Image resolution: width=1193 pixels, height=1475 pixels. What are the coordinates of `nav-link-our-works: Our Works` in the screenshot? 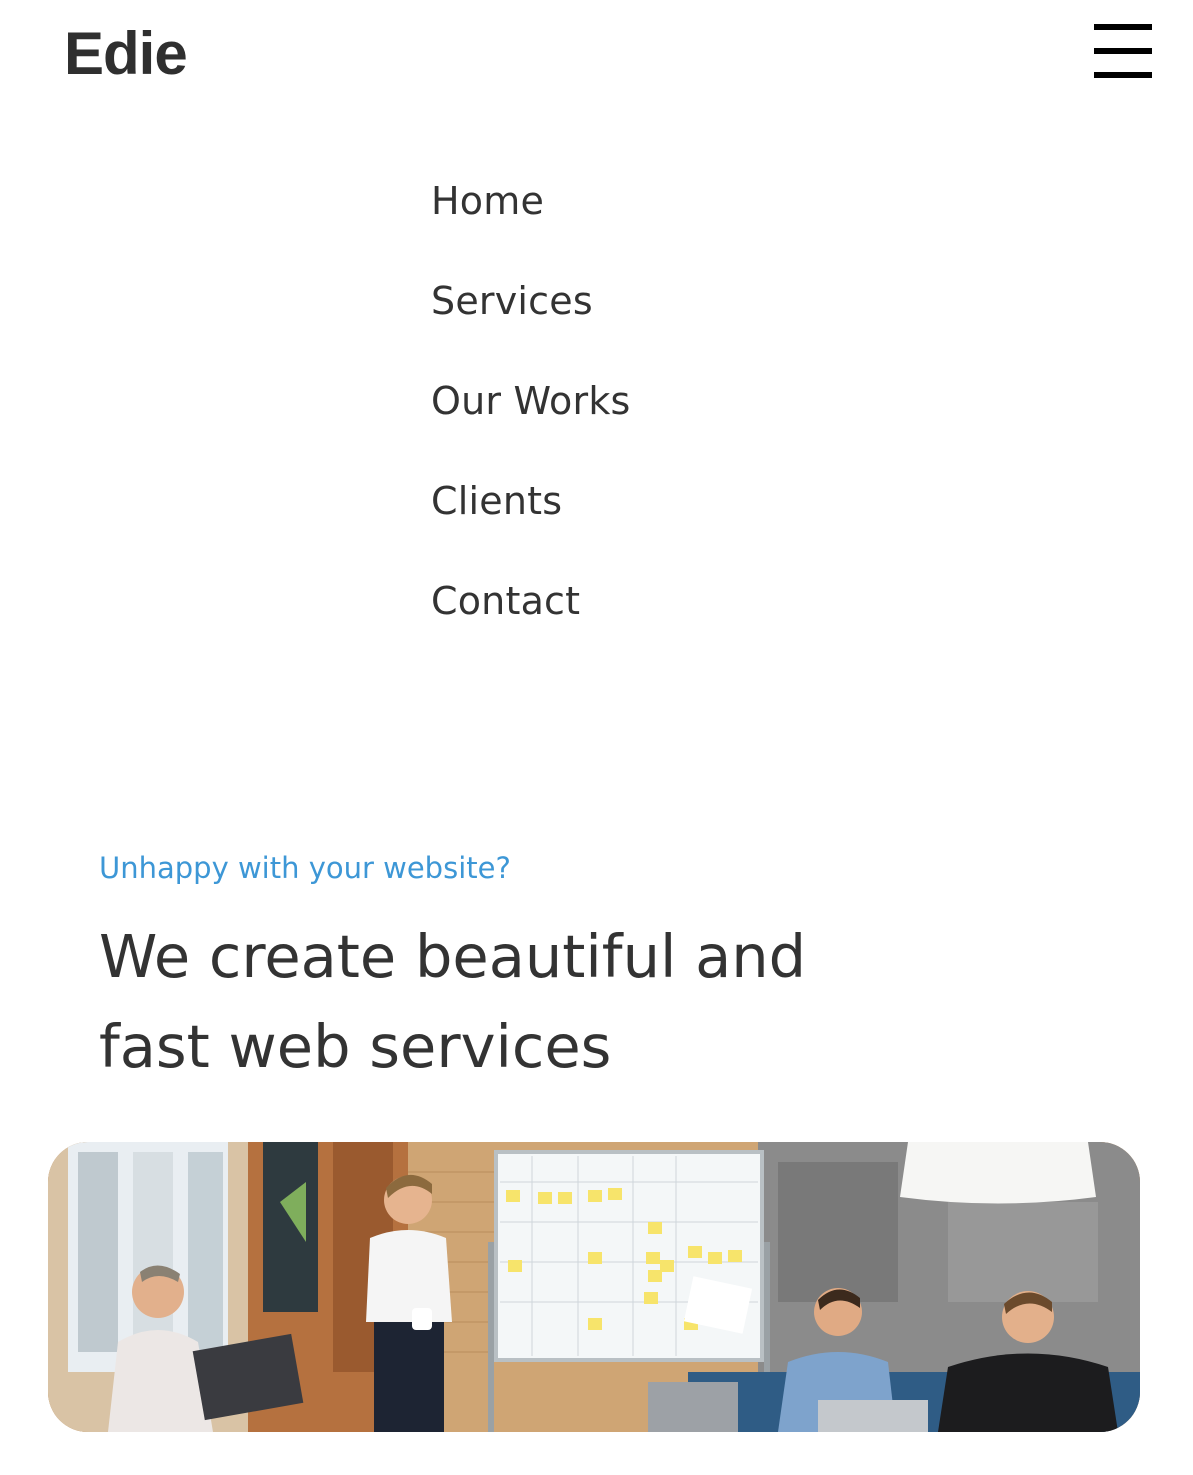 It's located at (531, 401).